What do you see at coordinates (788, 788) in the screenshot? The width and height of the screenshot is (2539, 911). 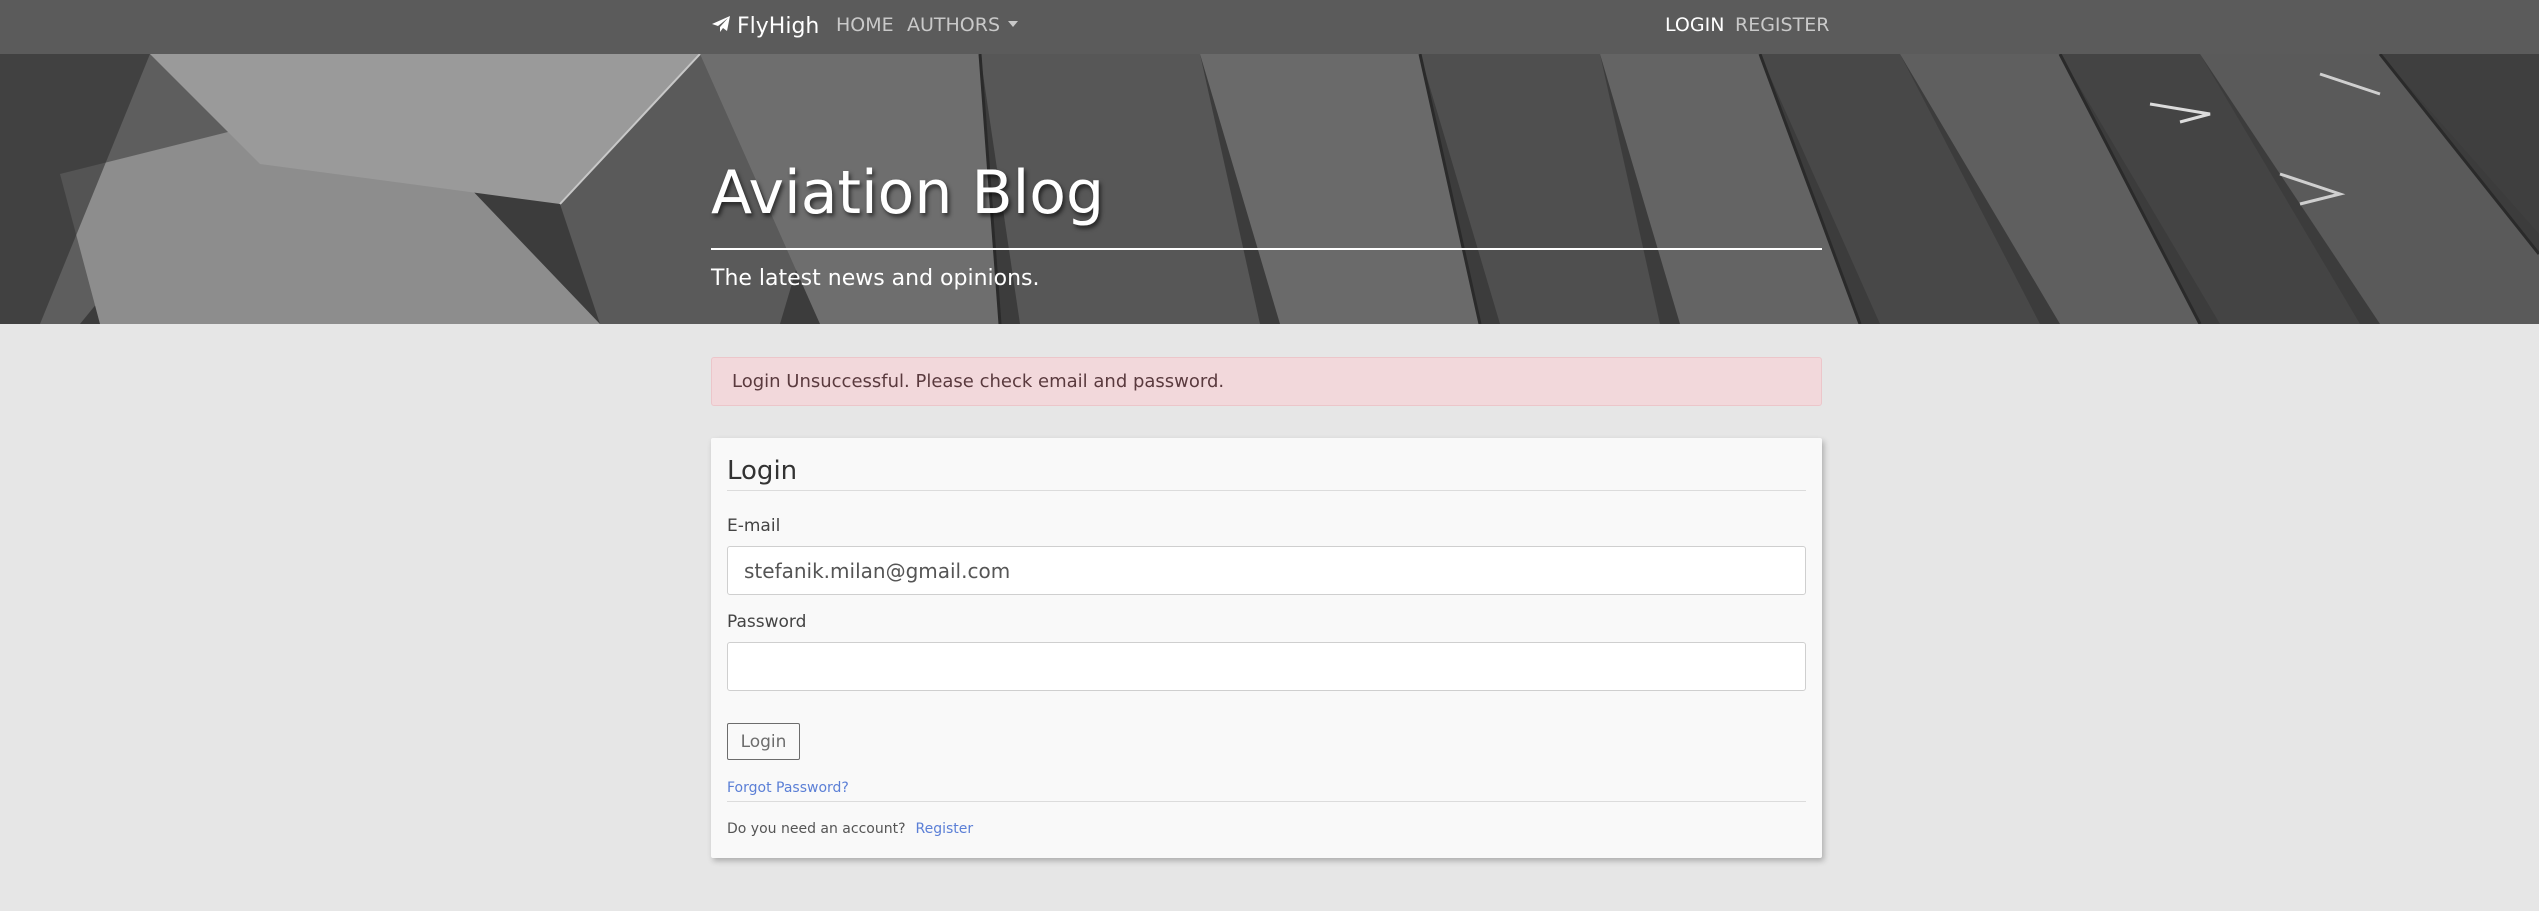 I see `forgot-password-link: Forgot Password?` at bounding box center [788, 788].